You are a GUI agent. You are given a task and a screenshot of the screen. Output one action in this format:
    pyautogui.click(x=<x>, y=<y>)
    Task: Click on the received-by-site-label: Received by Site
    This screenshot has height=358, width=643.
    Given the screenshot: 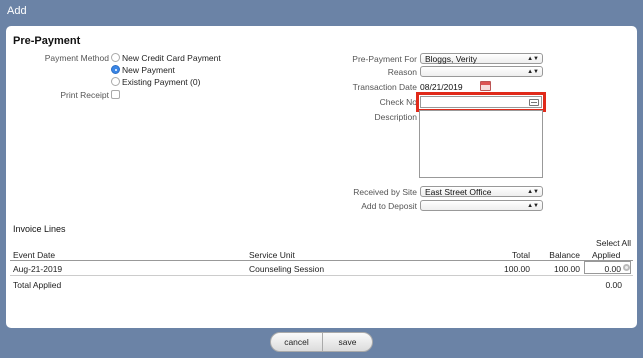 What is the action you would take?
    pyautogui.click(x=385, y=192)
    